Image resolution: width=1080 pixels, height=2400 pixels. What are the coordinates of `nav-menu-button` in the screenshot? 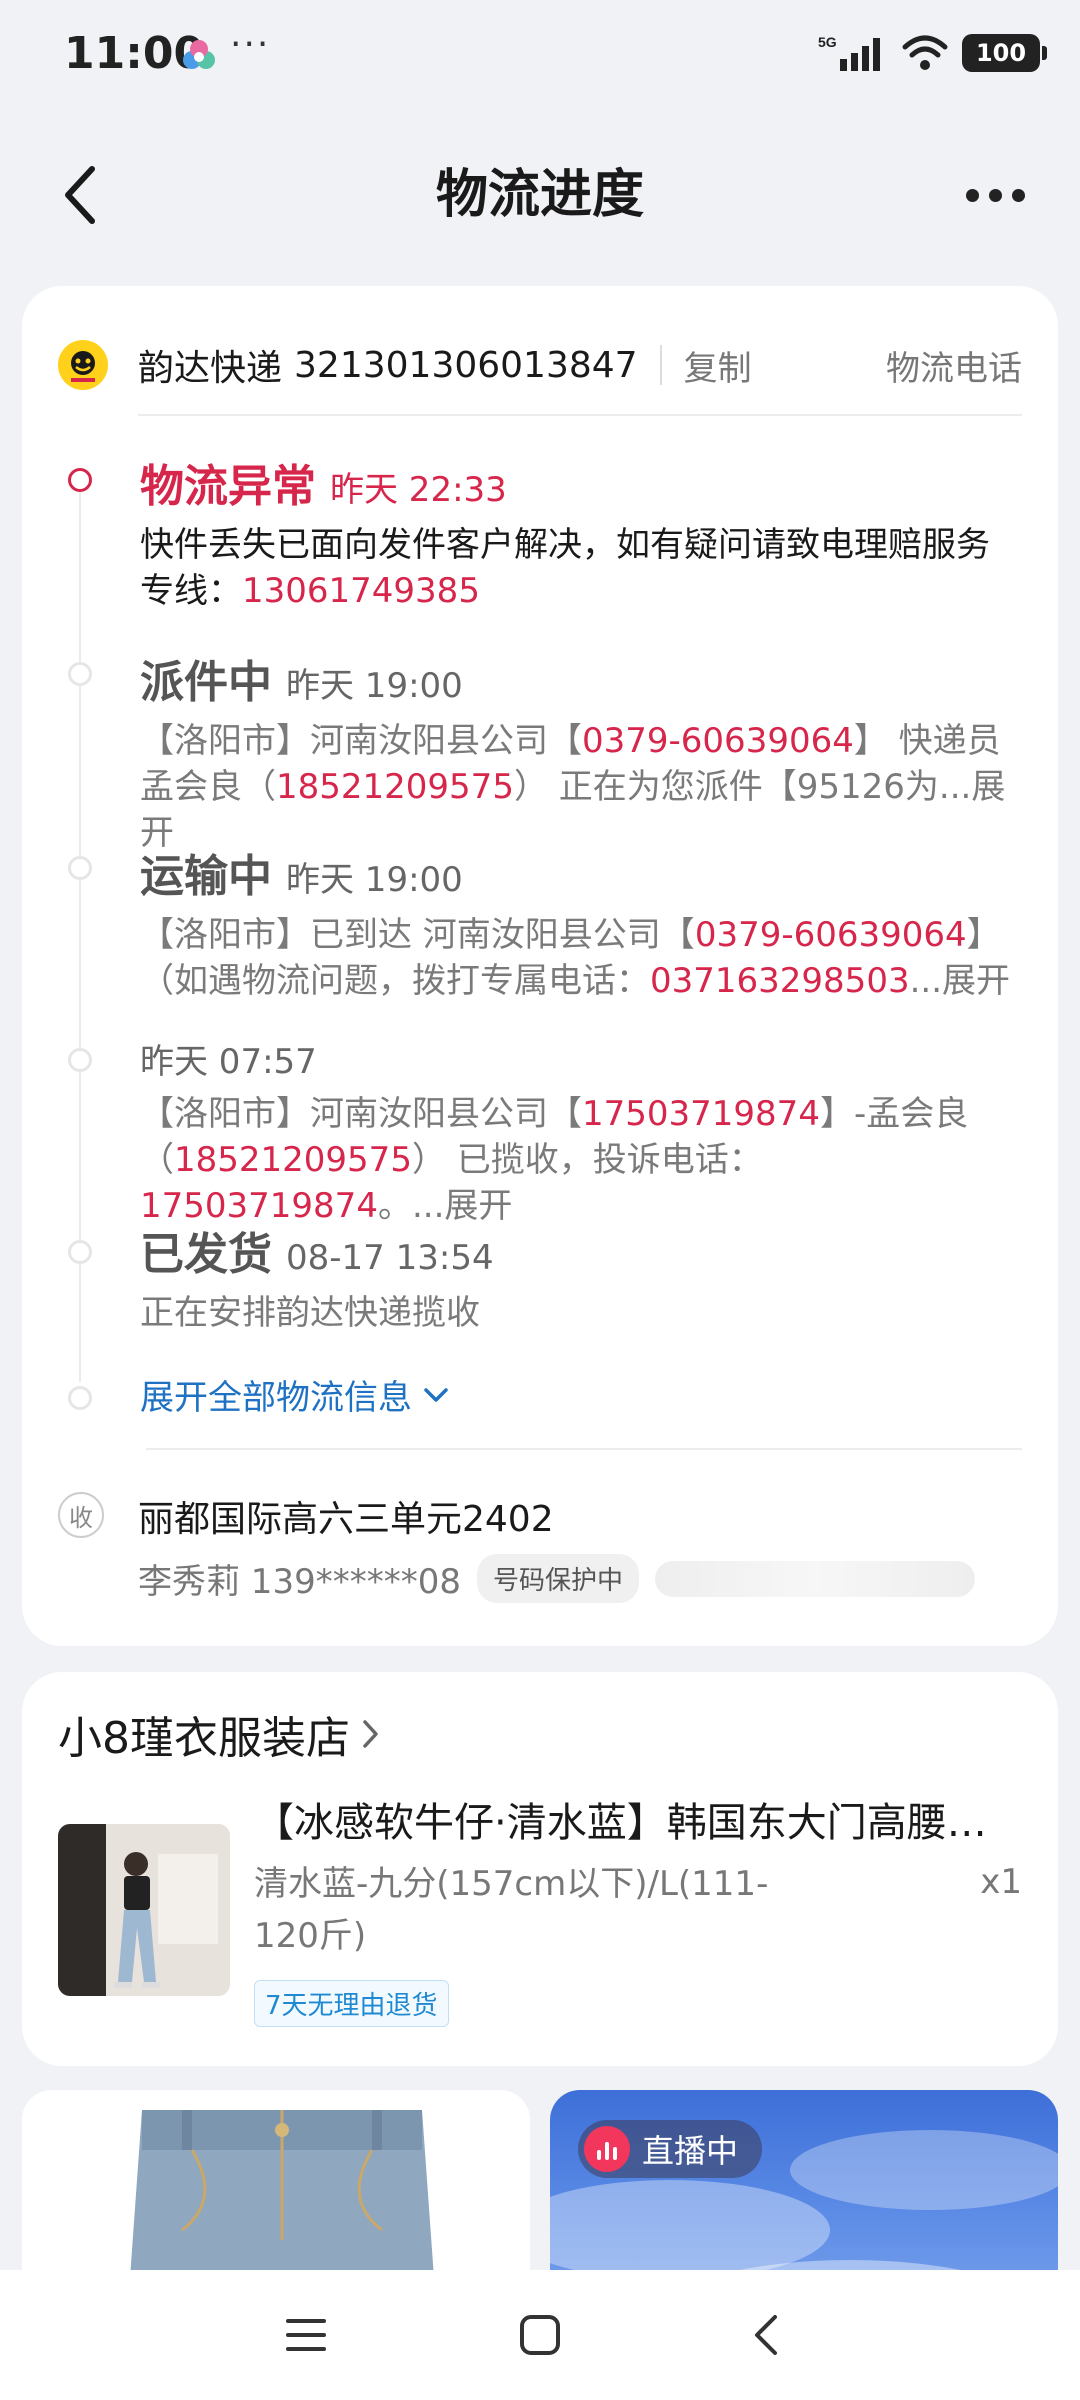 It's located at (306, 2335).